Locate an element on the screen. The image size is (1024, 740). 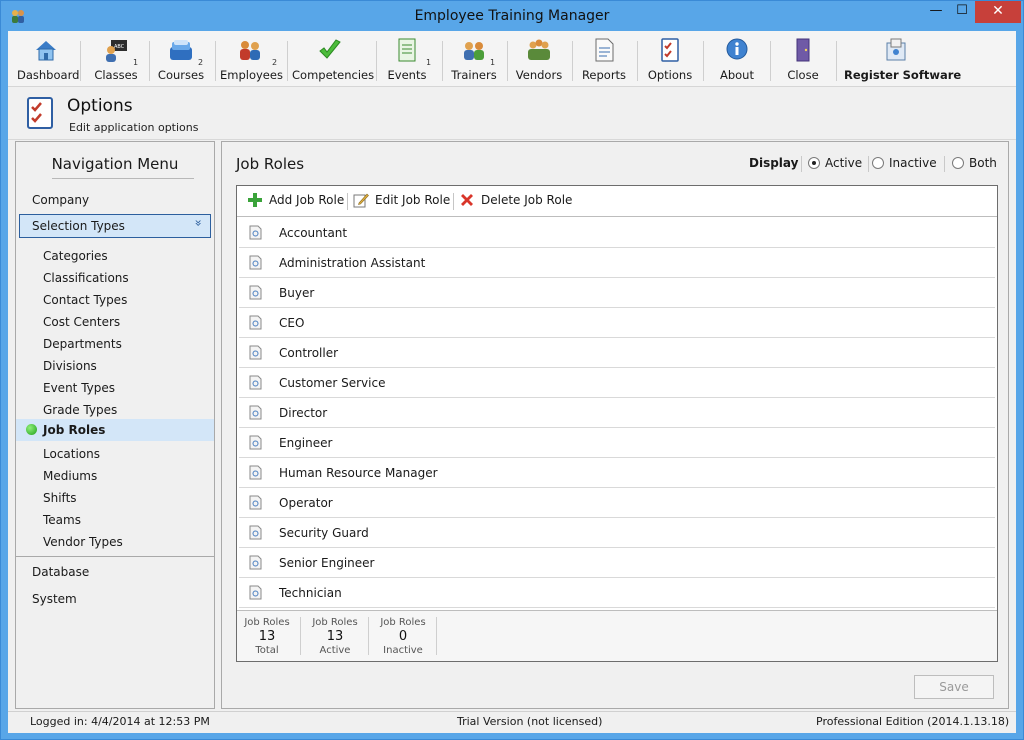
toolbar-badge: 2 is located at coordinates (201, 62).